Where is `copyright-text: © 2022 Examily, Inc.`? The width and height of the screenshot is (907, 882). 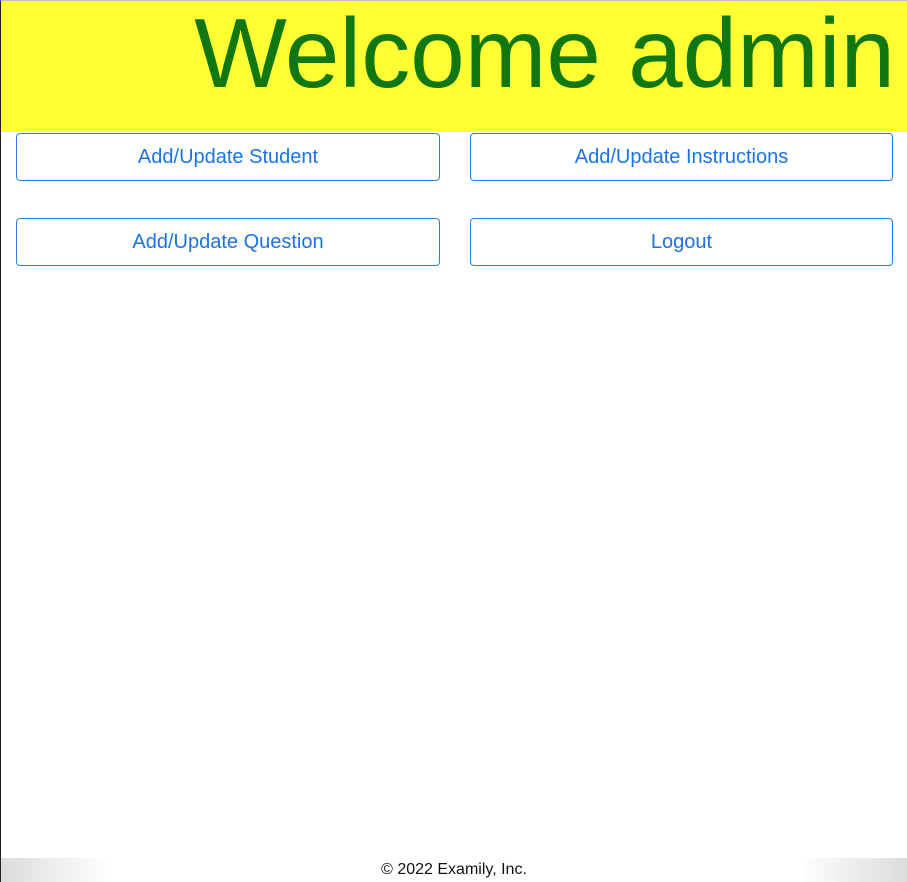 copyright-text: © 2022 Examily, Inc. is located at coordinates (454, 869).